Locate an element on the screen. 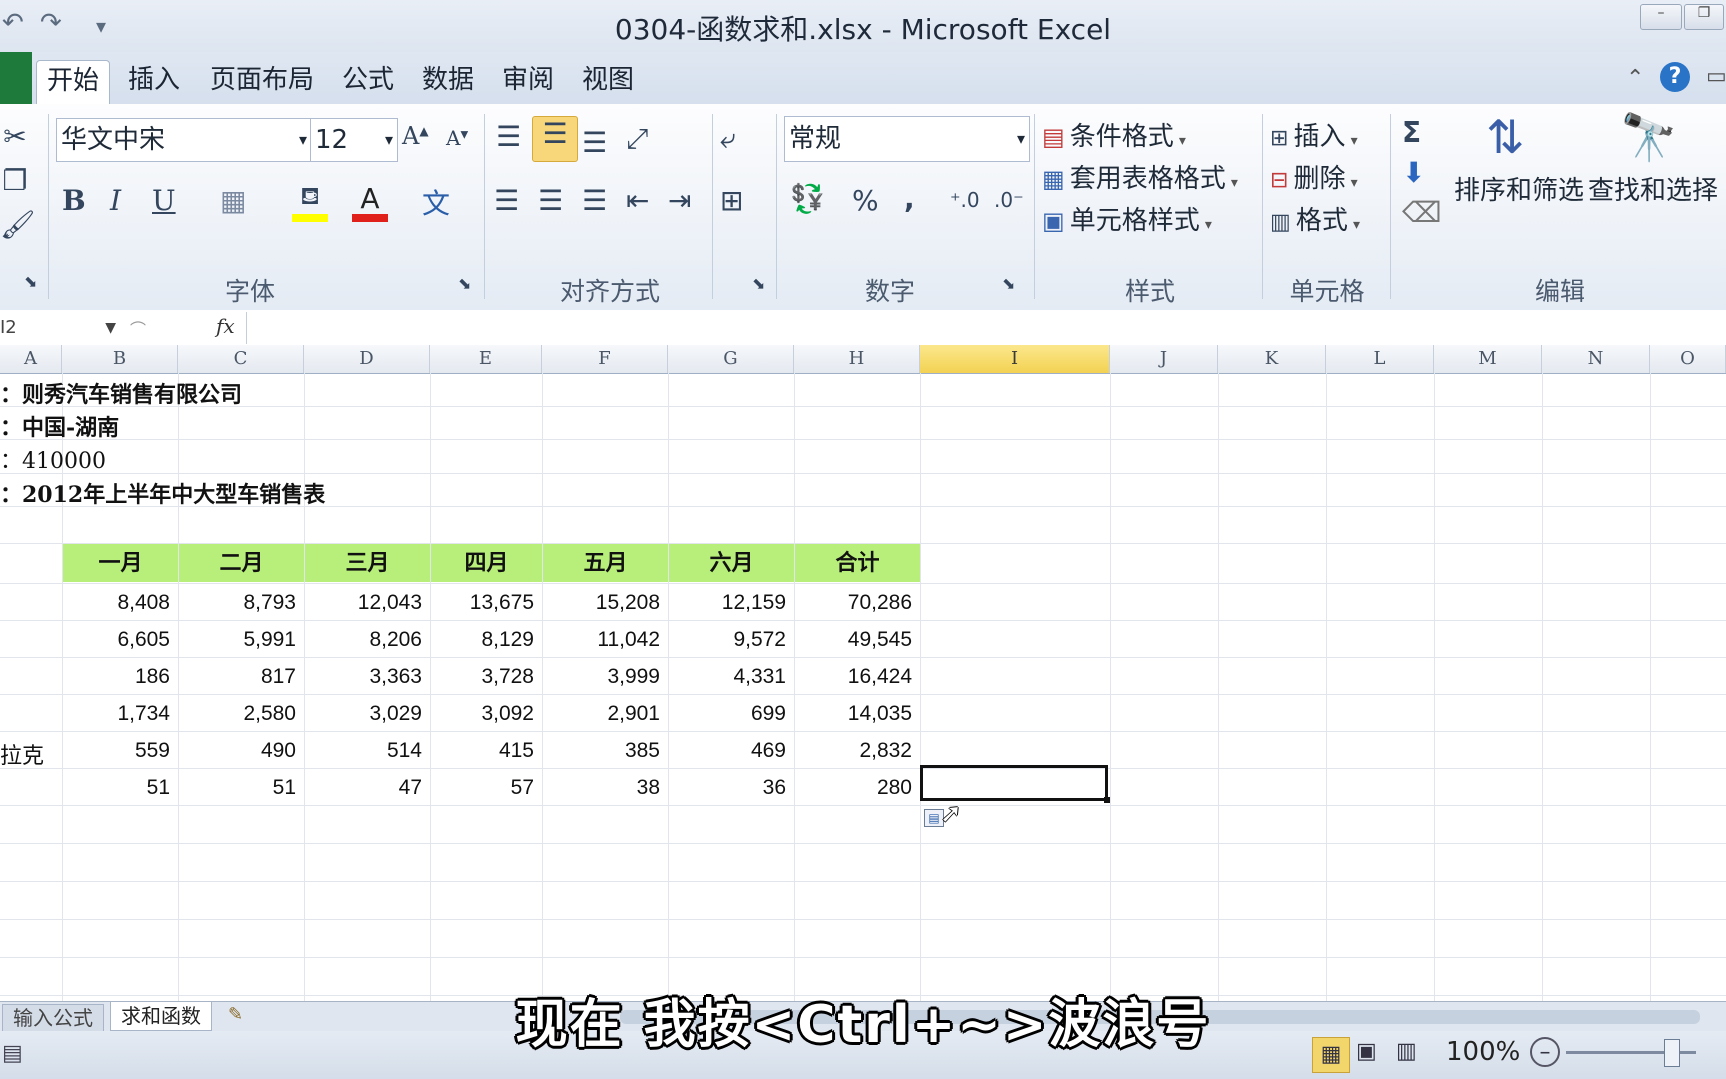 The height and width of the screenshot is (1079, 1726). table-cell: 6,605 is located at coordinates (120, 640).